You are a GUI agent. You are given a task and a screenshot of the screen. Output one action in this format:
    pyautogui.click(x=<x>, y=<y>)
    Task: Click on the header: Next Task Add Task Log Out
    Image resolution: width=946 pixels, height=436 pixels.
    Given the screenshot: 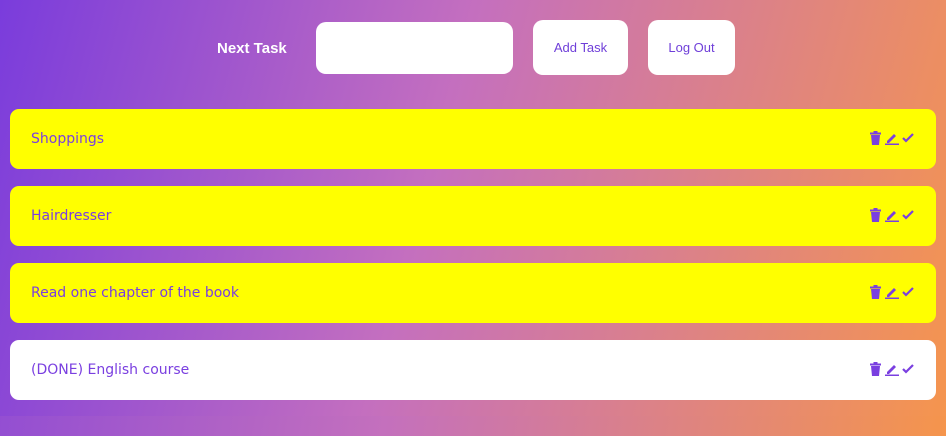 What is the action you would take?
    pyautogui.click(x=473, y=48)
    